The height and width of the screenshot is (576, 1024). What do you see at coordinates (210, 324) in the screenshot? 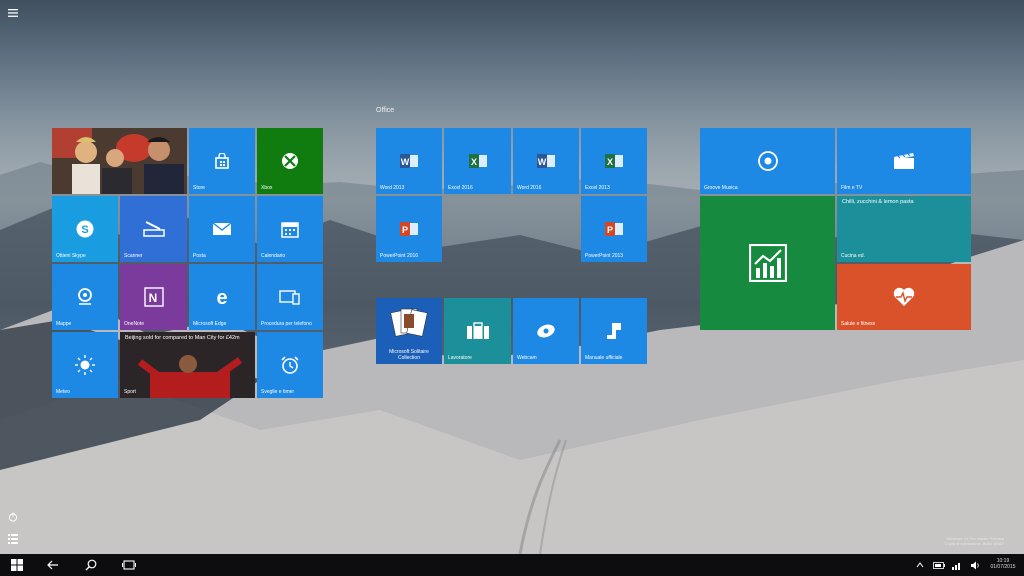
I see `edge-label: Microsoft Edge` at bounding box center [210, 324].